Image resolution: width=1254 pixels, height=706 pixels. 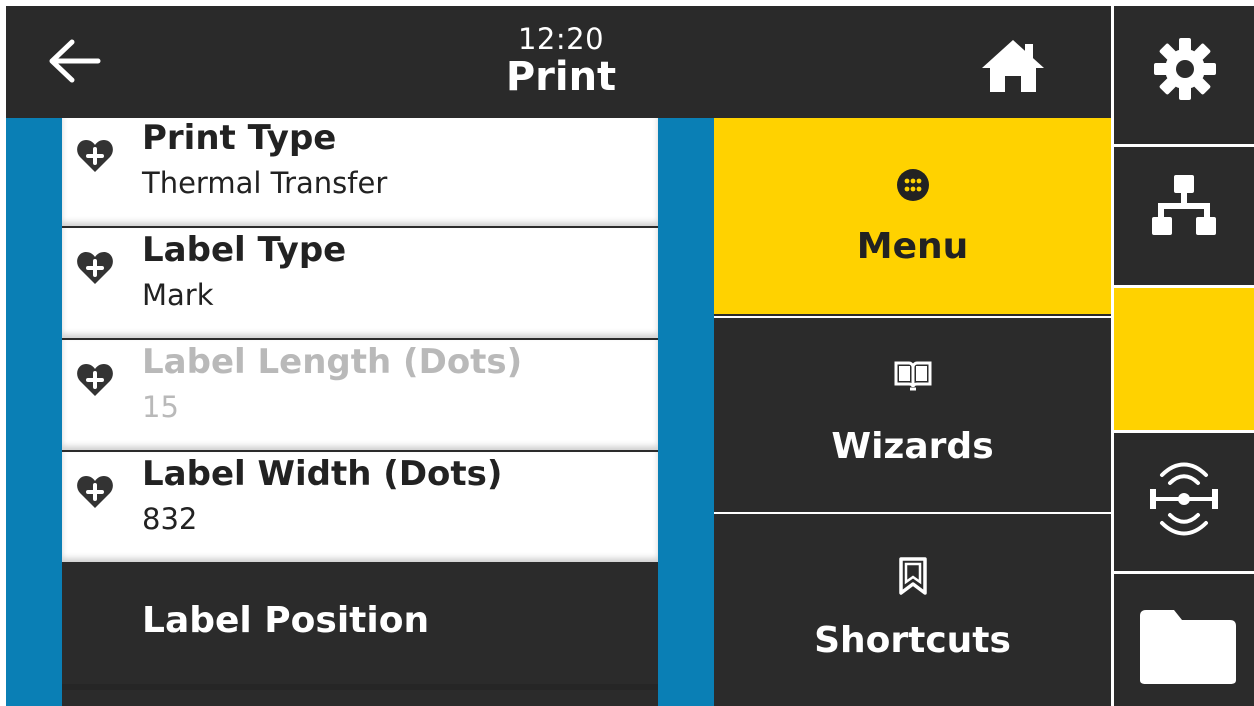 I want to click on item-value: Mark, so click(x=178, y=295).